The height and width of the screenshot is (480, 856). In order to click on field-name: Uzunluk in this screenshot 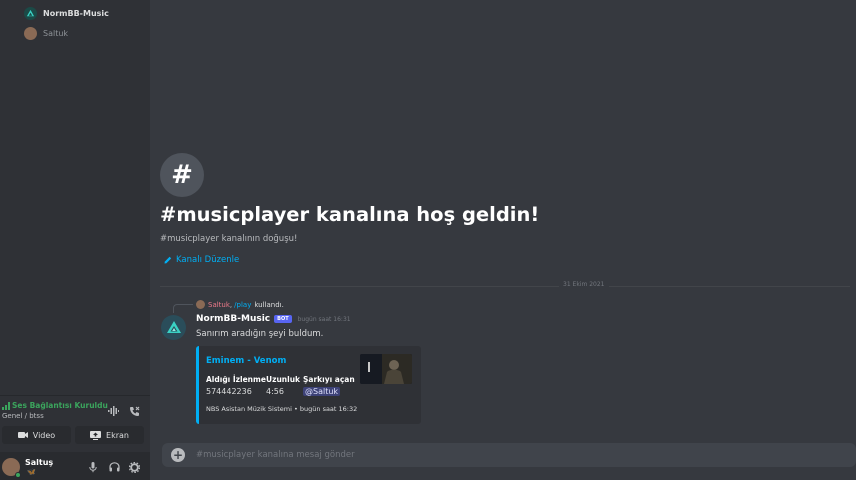, I will do `click(283, 379)`.